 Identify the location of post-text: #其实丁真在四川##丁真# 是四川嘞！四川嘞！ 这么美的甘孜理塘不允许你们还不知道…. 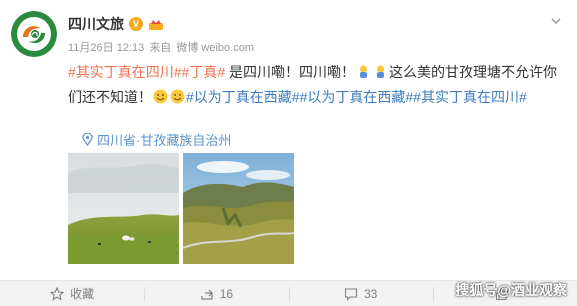
(318, 85).